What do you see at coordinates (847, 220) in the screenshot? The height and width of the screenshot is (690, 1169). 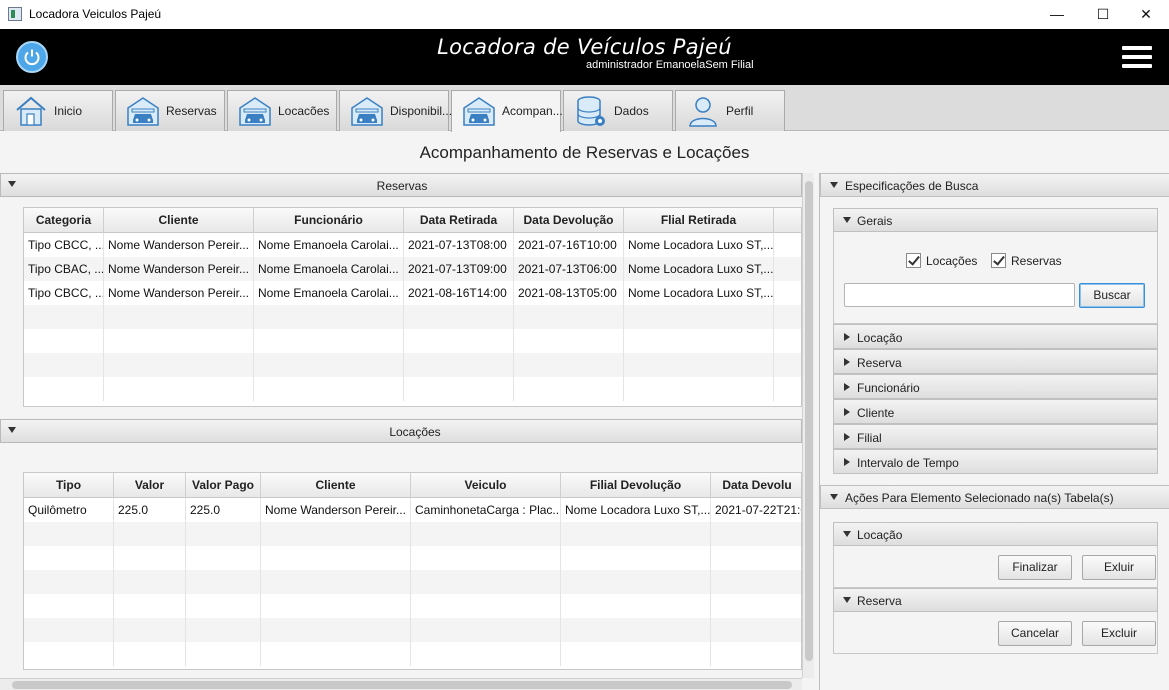 I see `collapse-arrow-icon` at bounding box center [847, 220].